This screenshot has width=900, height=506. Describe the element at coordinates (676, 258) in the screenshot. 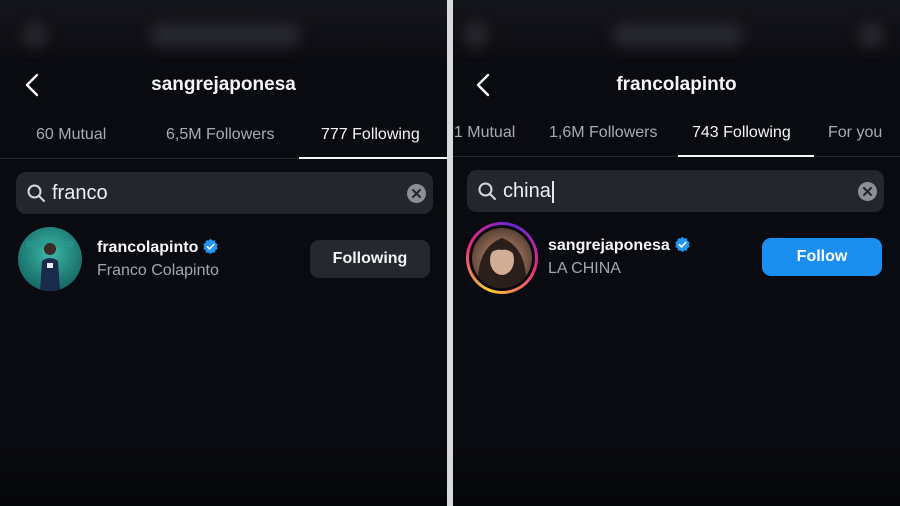

I see `search-result-row: sangrejaponesa LA CHINA Follow` at that location.